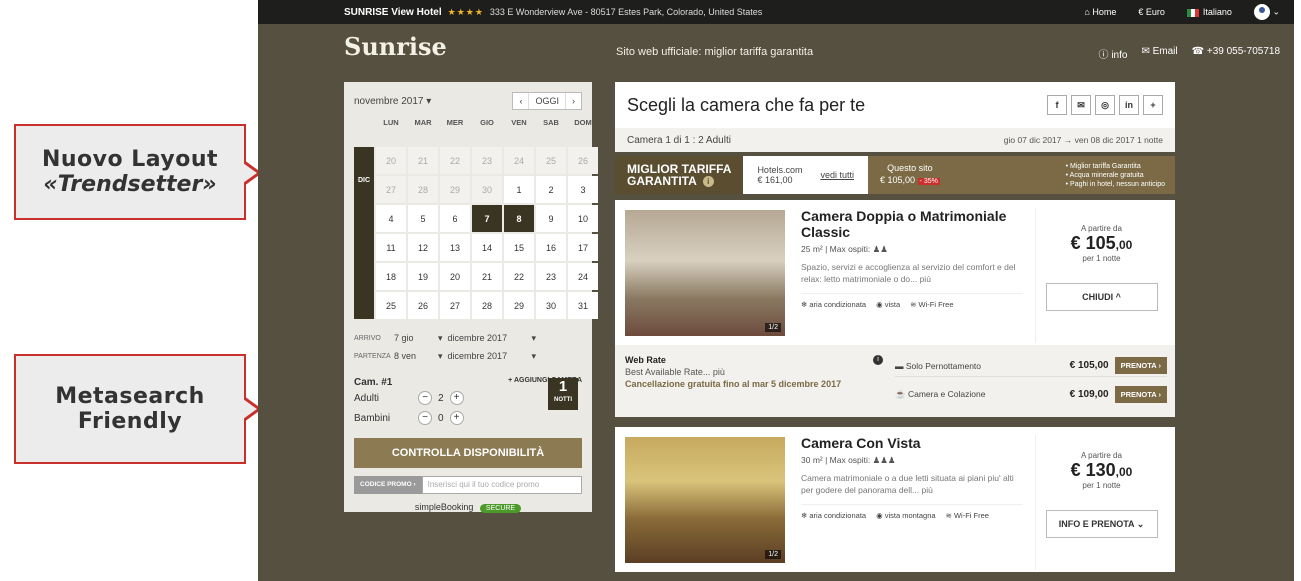 This screenshot has width=1301, height=581. I want to click on arrival-month-select: dicembre 2017, so click(490, 338).